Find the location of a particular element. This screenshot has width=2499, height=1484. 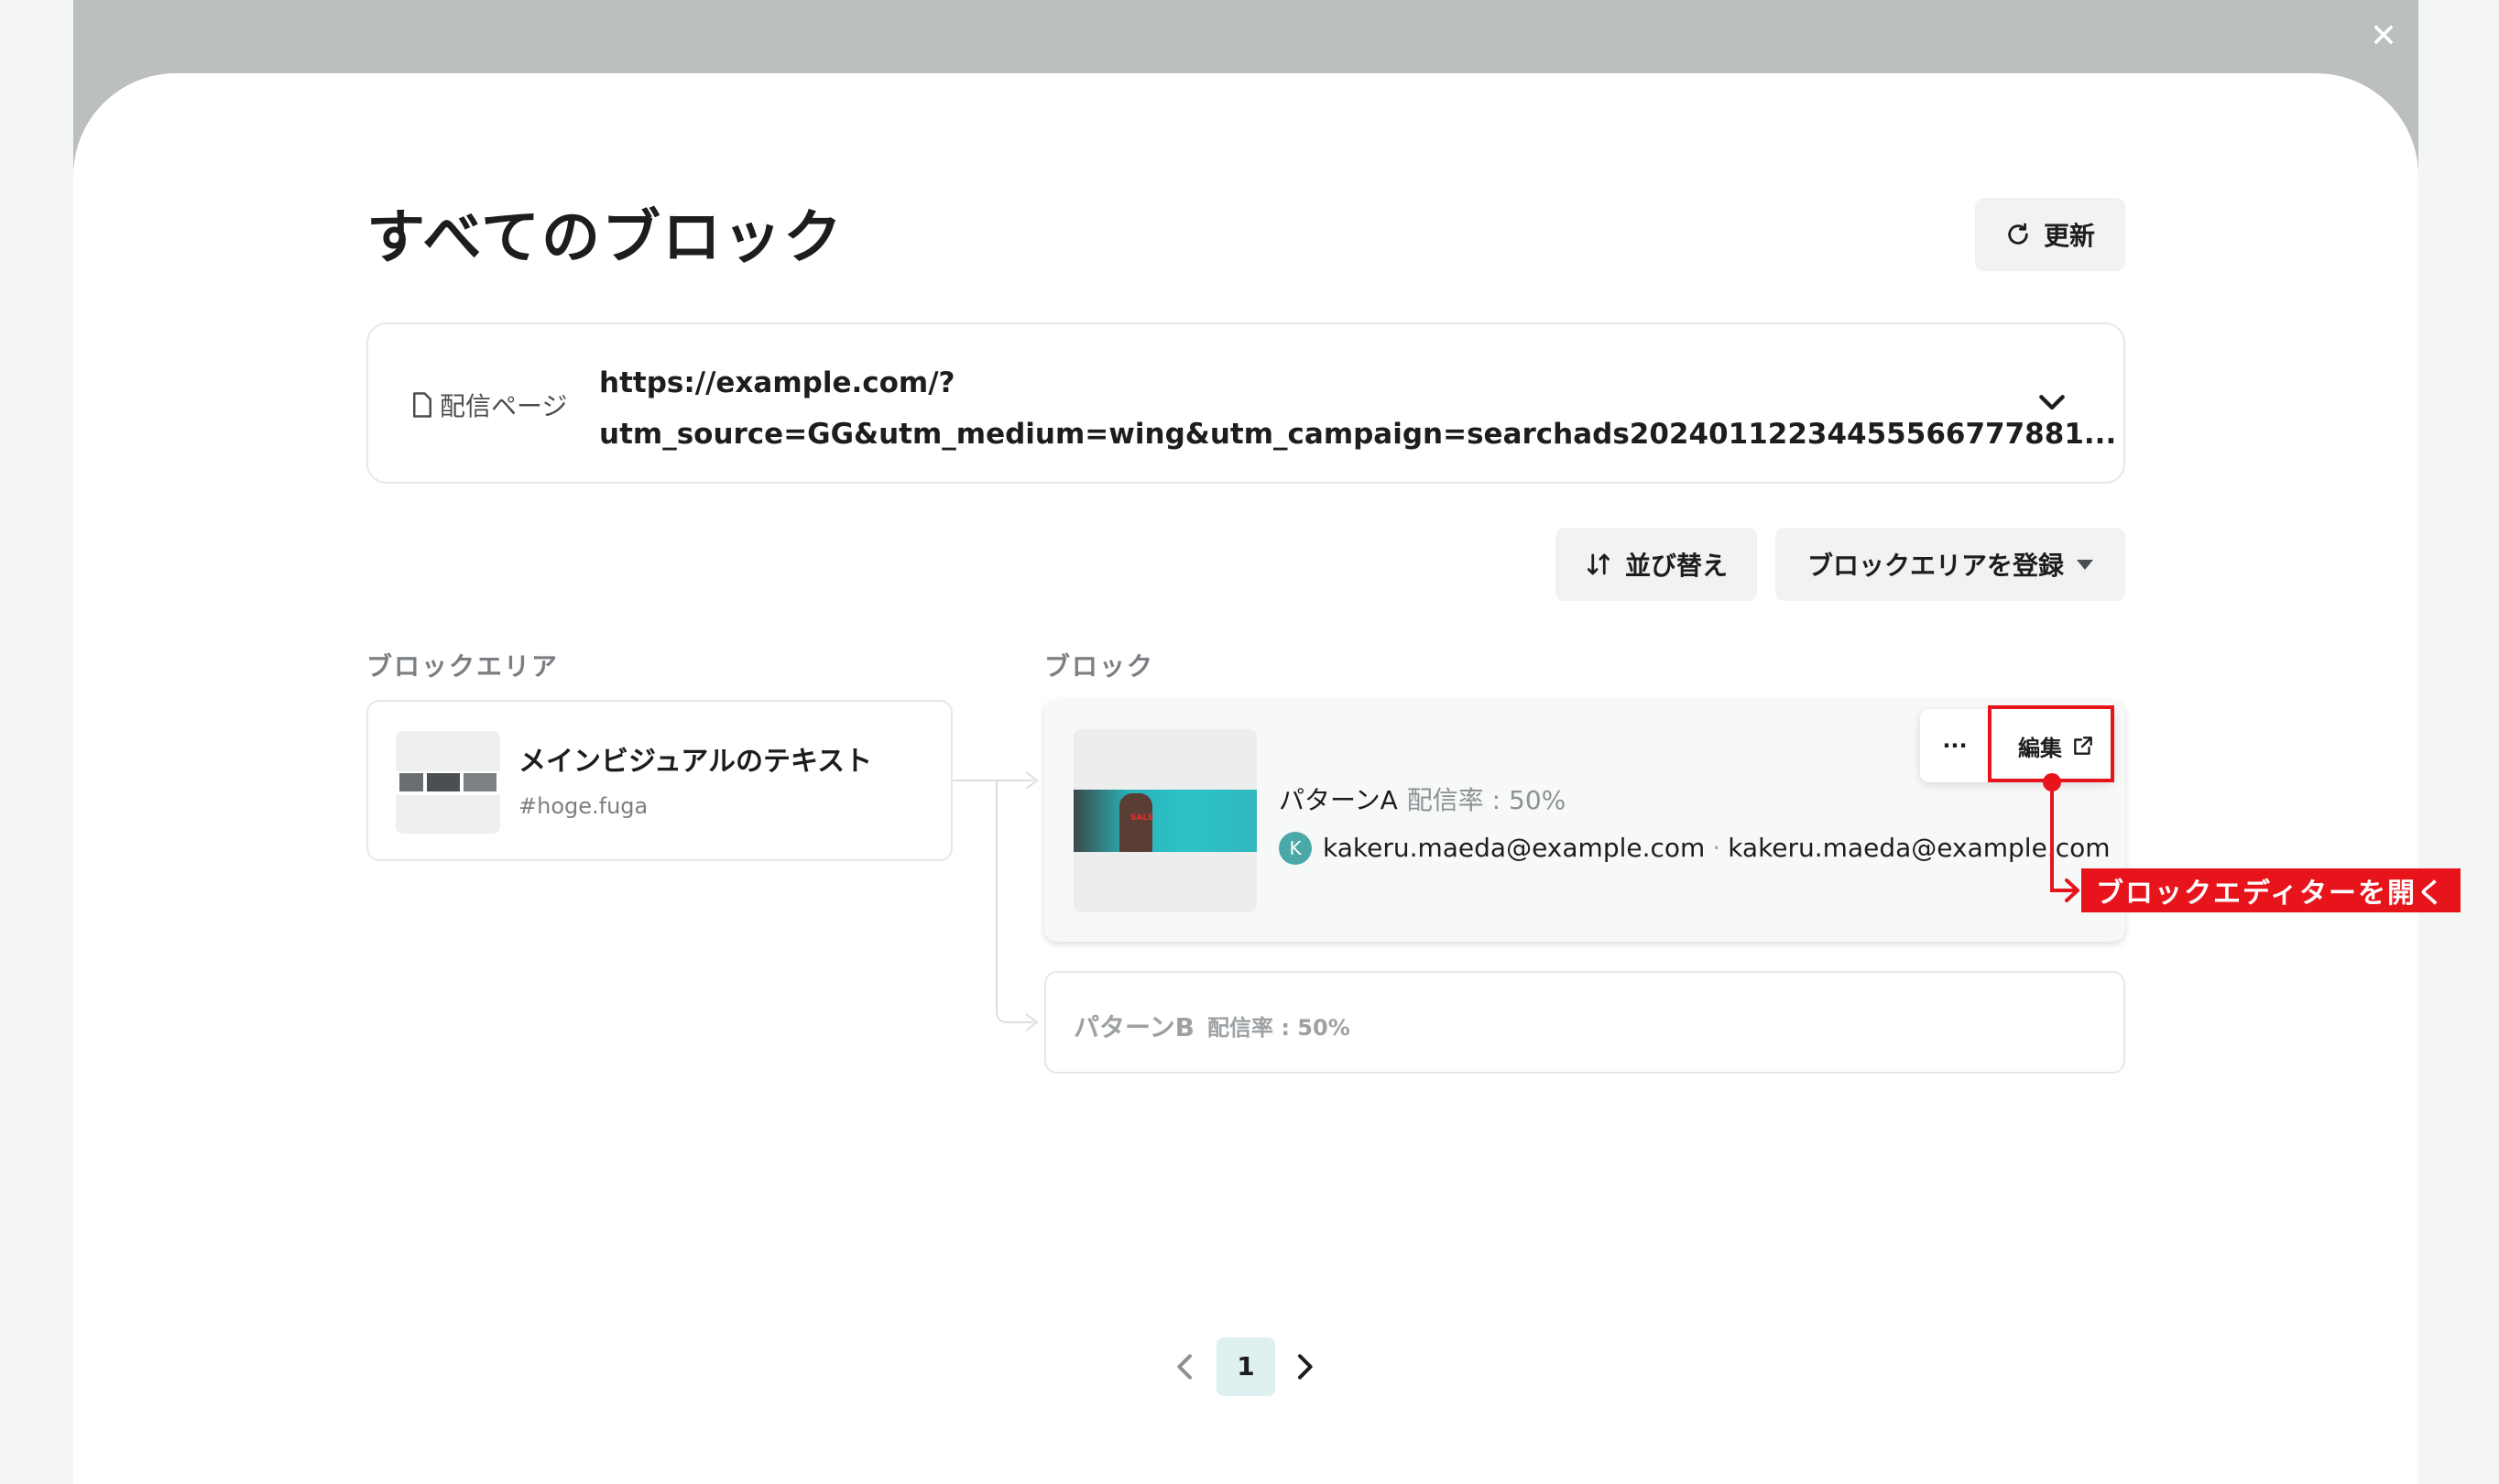

block-area-name: メインビジュアルのテキスト is located at coordinates (695, 762).